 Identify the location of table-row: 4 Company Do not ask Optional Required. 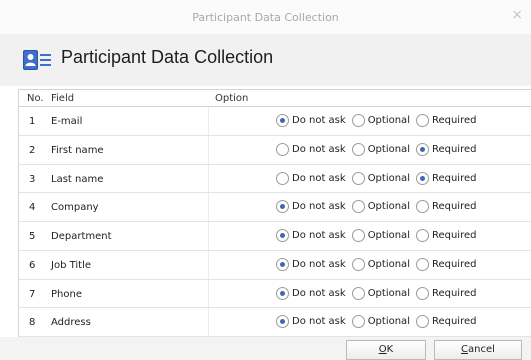
(275, 207).